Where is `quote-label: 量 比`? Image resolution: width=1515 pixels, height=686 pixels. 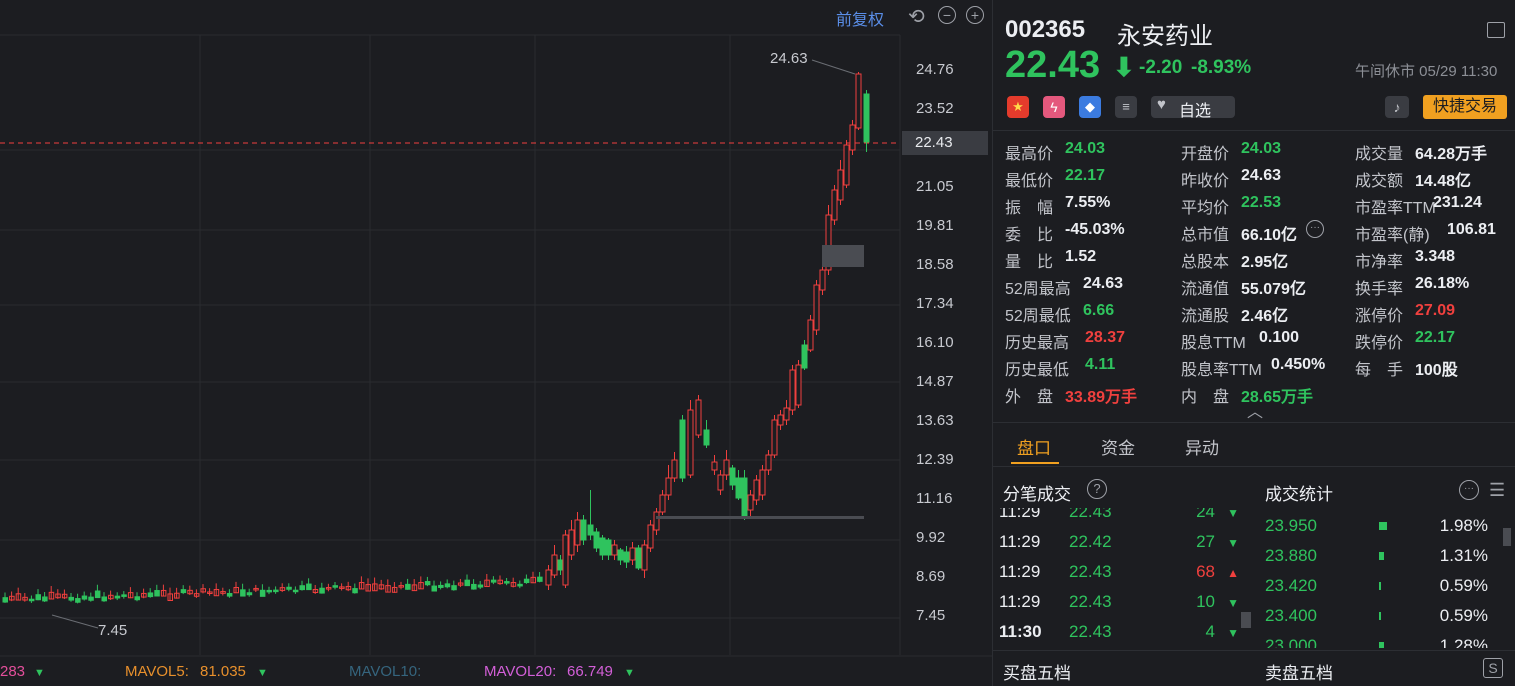 quote-label: 量 比 is located at coordinates (1029, 262).